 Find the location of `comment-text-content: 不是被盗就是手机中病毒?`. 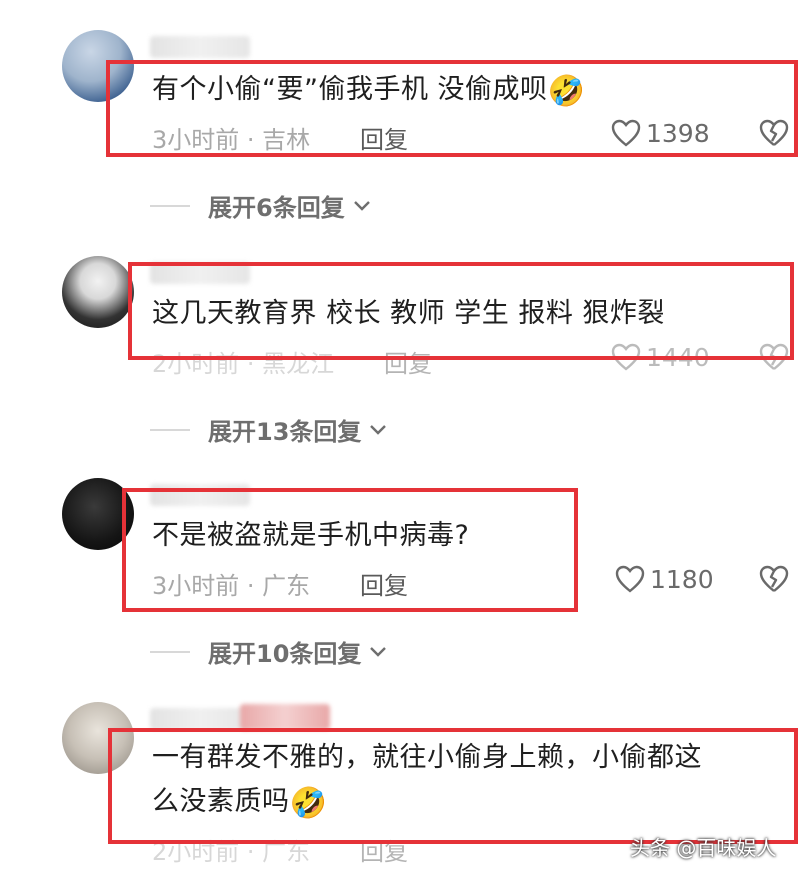

comment-text-content: 不是被盗就是手机中病毒? is located at coordinates (311, 535).